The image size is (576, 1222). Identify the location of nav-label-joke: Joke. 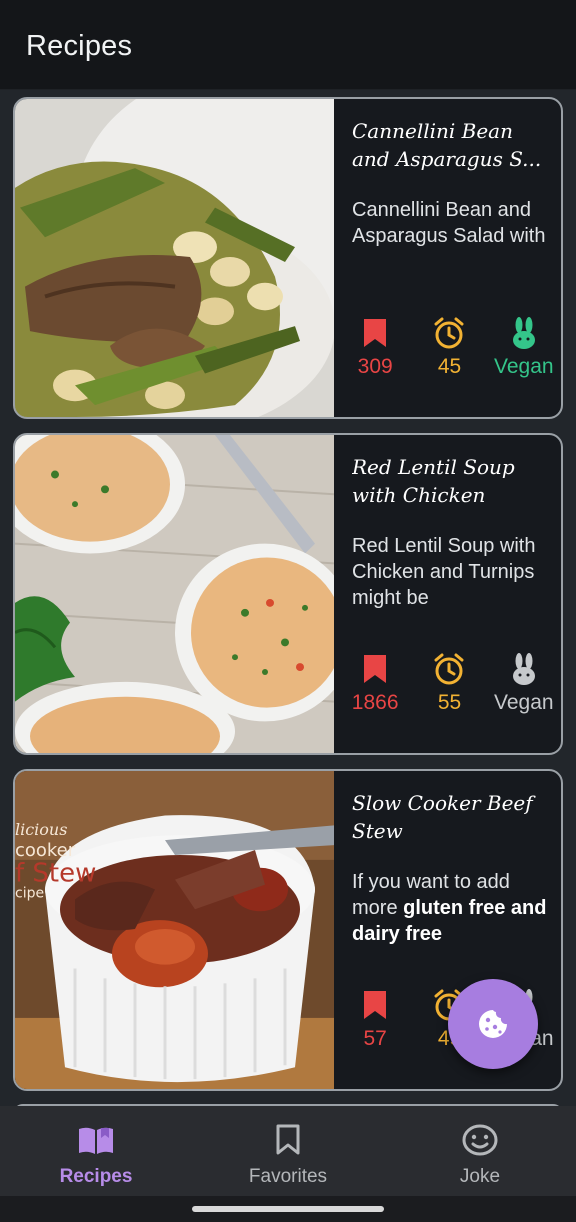
(480, 1176).